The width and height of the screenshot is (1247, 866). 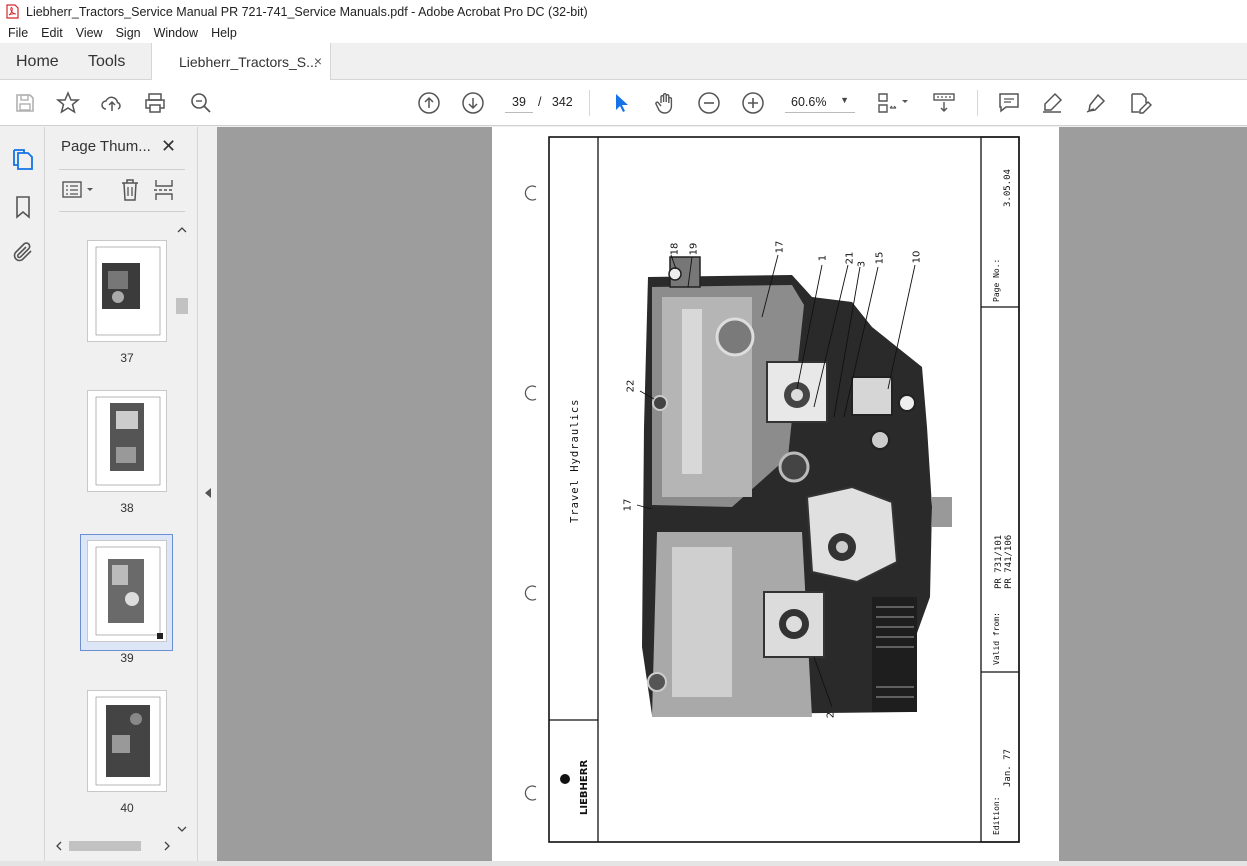 What do you see at coordinates (797, 486) in the screenshot?
I see `pump-photo` at bounding box center [797, 486].